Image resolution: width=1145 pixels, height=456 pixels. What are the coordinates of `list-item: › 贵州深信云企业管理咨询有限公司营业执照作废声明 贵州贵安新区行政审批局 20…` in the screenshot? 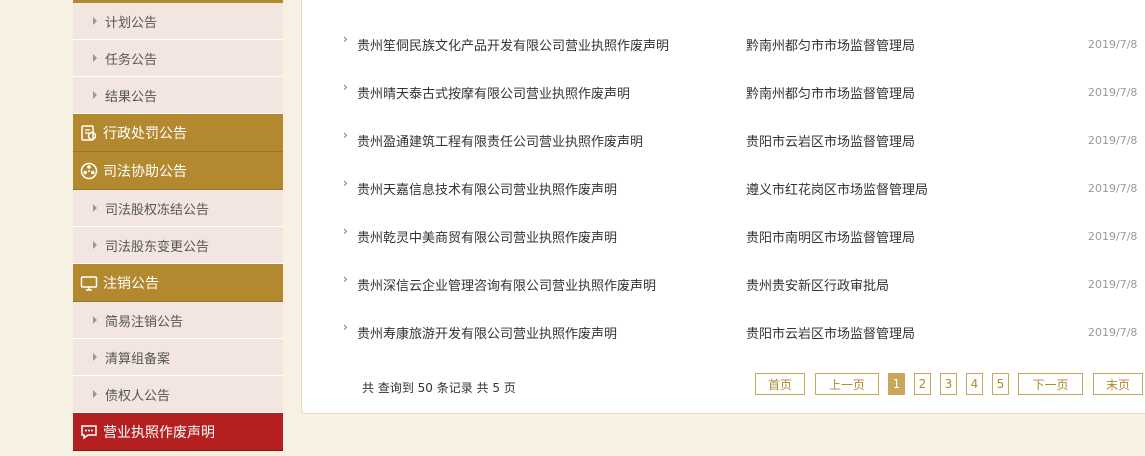 It's located at (723, 283).